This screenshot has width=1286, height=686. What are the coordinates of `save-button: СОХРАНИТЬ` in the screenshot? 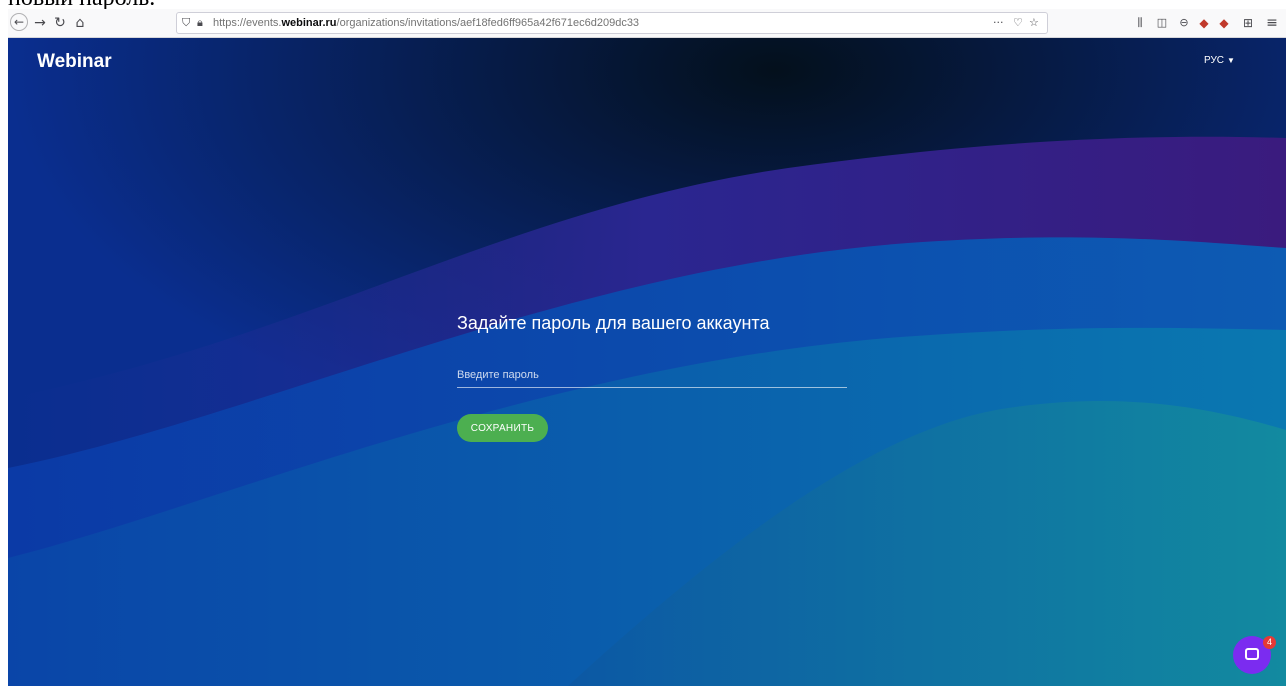 It's located at (502, 428).